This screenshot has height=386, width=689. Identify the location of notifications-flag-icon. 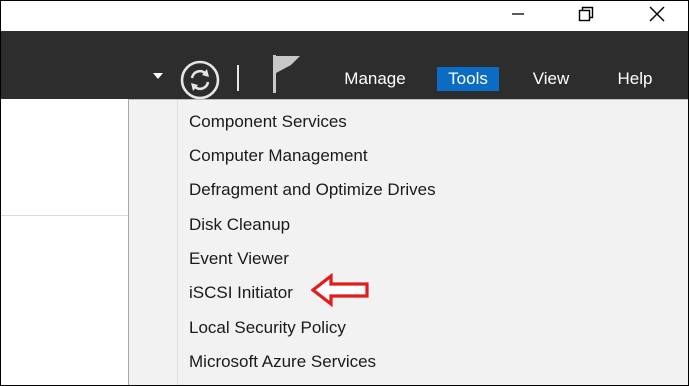
(286, 74).